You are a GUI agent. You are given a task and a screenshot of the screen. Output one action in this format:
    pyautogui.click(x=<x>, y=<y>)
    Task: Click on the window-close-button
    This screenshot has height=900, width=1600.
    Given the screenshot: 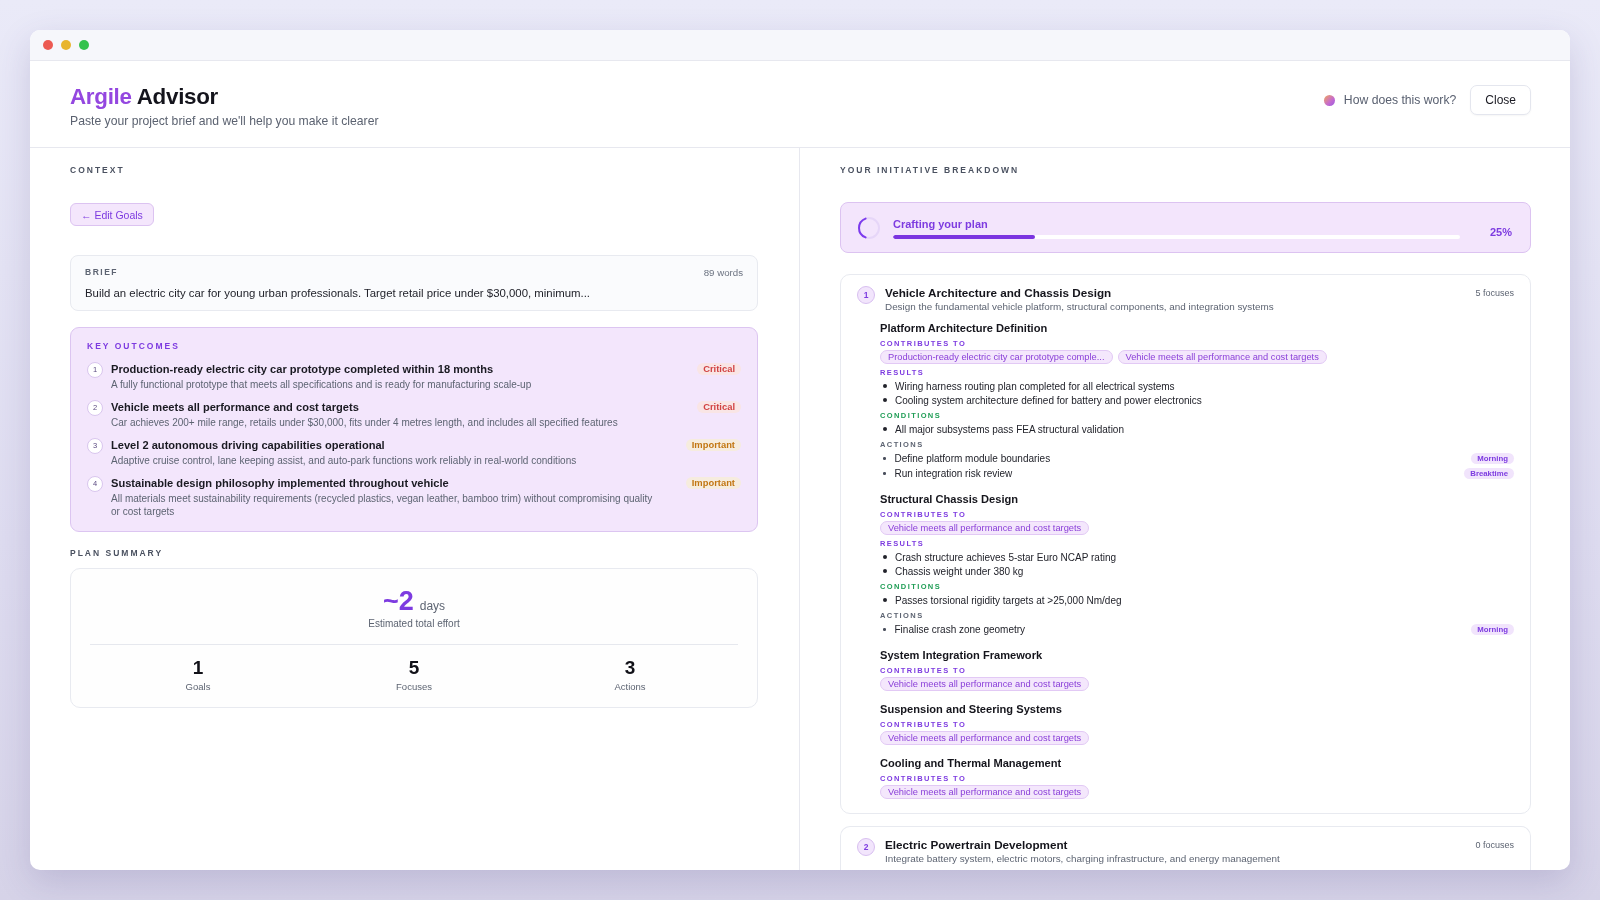 What is the action you would take?
    pyautogui.click(x=48, y=45)
    